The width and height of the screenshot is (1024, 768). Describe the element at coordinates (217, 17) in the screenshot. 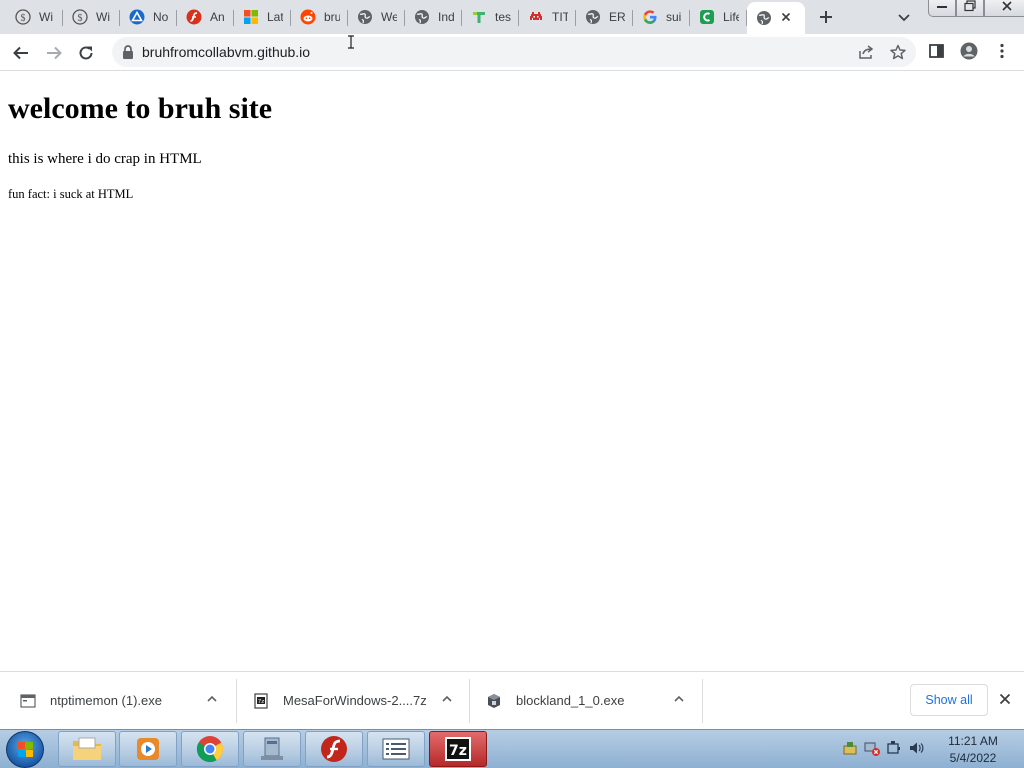

I see `tab-title: An` at that location.